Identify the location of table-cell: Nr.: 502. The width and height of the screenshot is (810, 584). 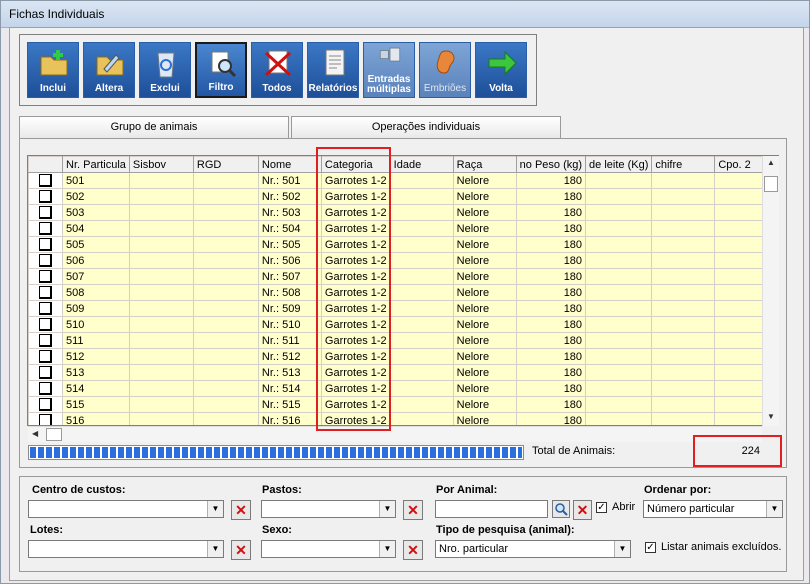
(289, 196).